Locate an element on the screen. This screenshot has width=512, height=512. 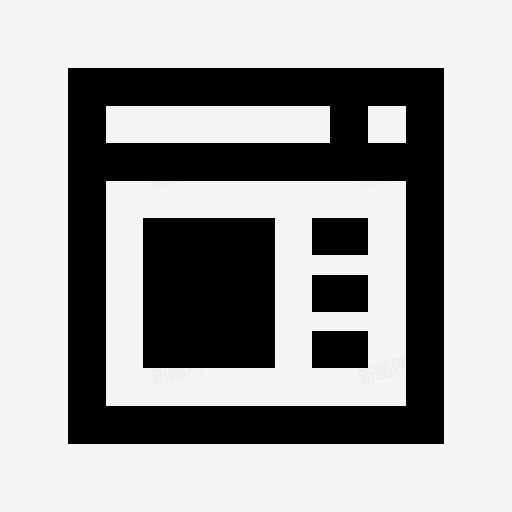
main-content-block is located at coordinates (209, 293).